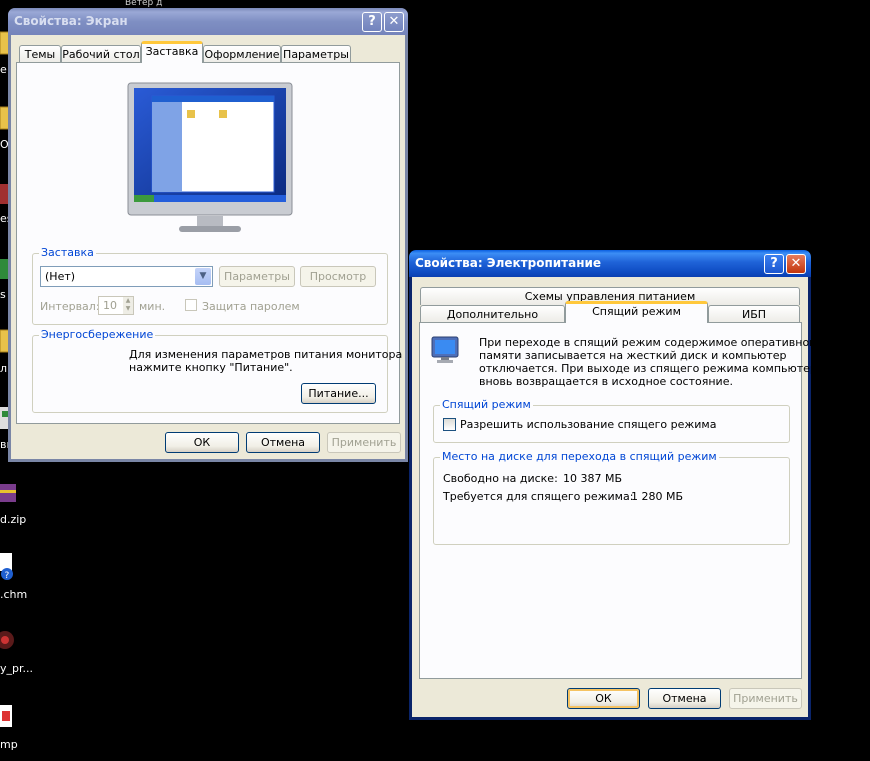  What do you see at coordinates (449, 424) in the screenshot?
I see `hibernate-checkbox` at bounding box center [449, 424].